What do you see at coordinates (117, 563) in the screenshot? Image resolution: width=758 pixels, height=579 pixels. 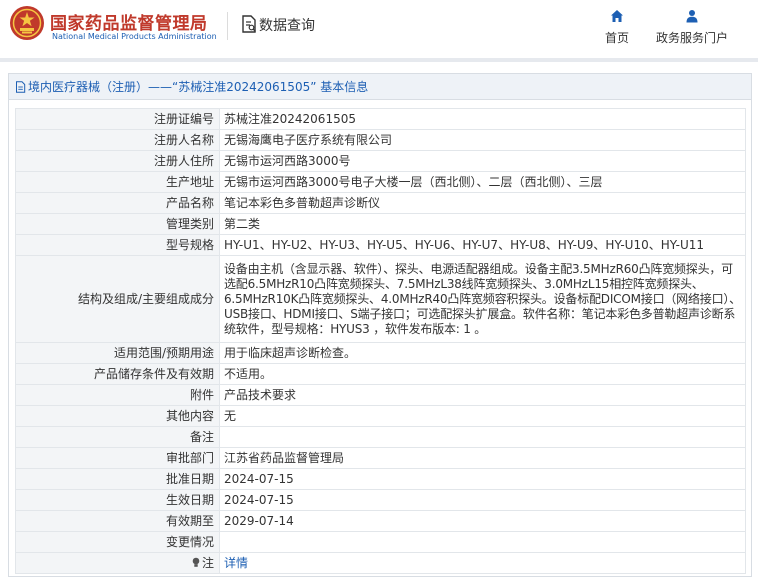 I see `note-label-cell: 注` at bounding box center [117, 563].